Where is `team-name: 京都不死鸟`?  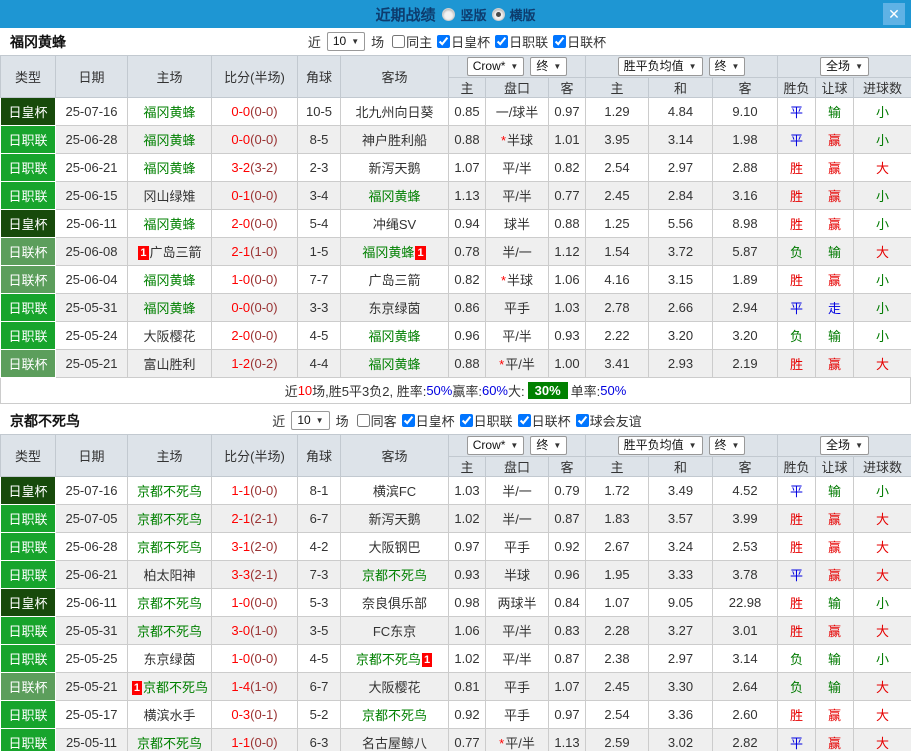 team-name: 京都不死鸟 is located at coordinates (45, 420).